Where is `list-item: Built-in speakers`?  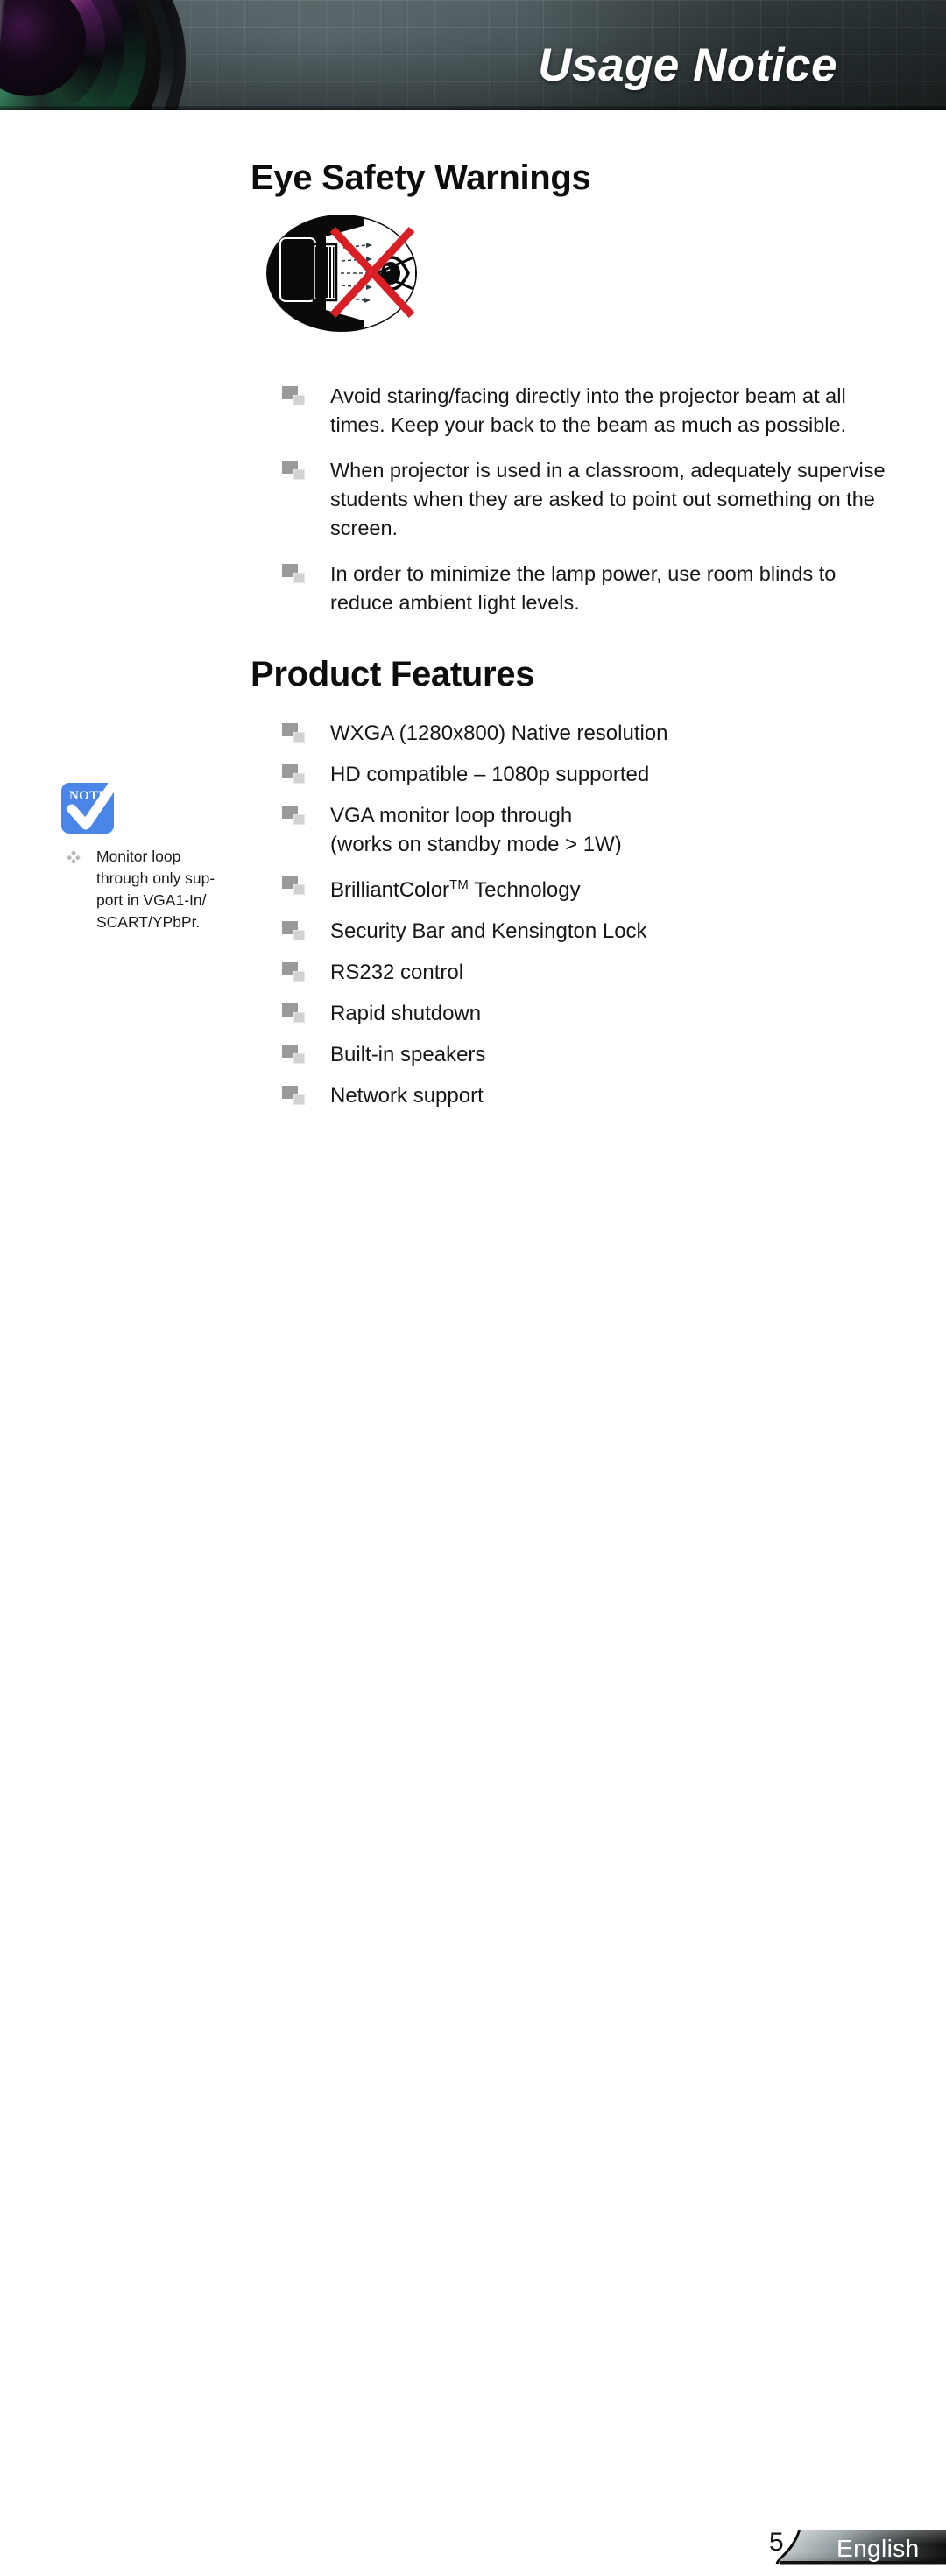 list-item: Built-in speakers is located at coordinates (588, 1054).